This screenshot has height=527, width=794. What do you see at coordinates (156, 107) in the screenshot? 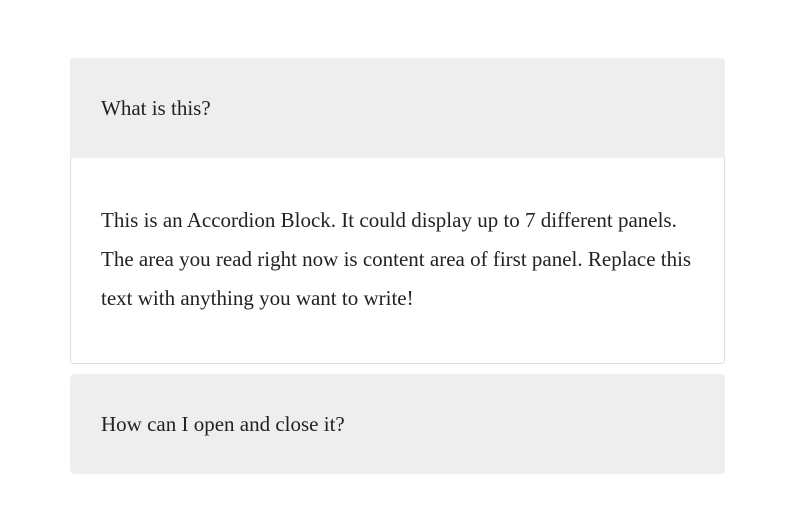
I see `panel-1-title: What is this?` at bounding box center [156, 107].